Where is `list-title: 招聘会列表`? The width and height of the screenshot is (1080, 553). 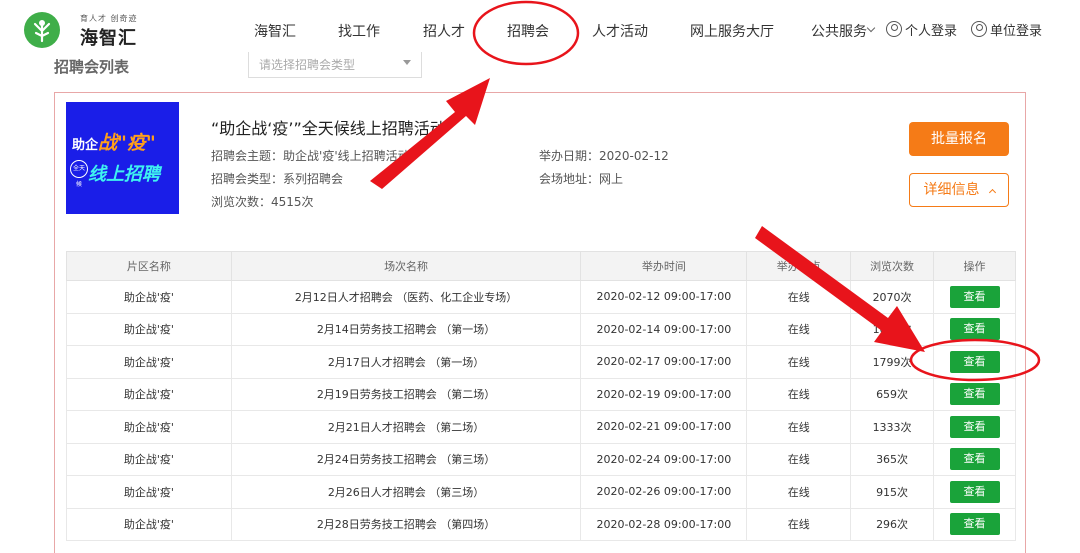 list-title: 招聘会列表 is located at coordinates (92, 66).